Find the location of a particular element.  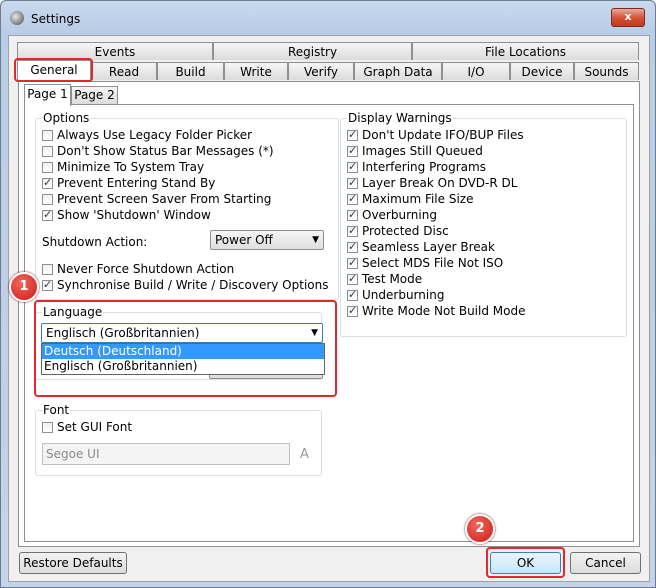

warning-checkbox-4: Maximum File Size is located at coordinates (410, 199).